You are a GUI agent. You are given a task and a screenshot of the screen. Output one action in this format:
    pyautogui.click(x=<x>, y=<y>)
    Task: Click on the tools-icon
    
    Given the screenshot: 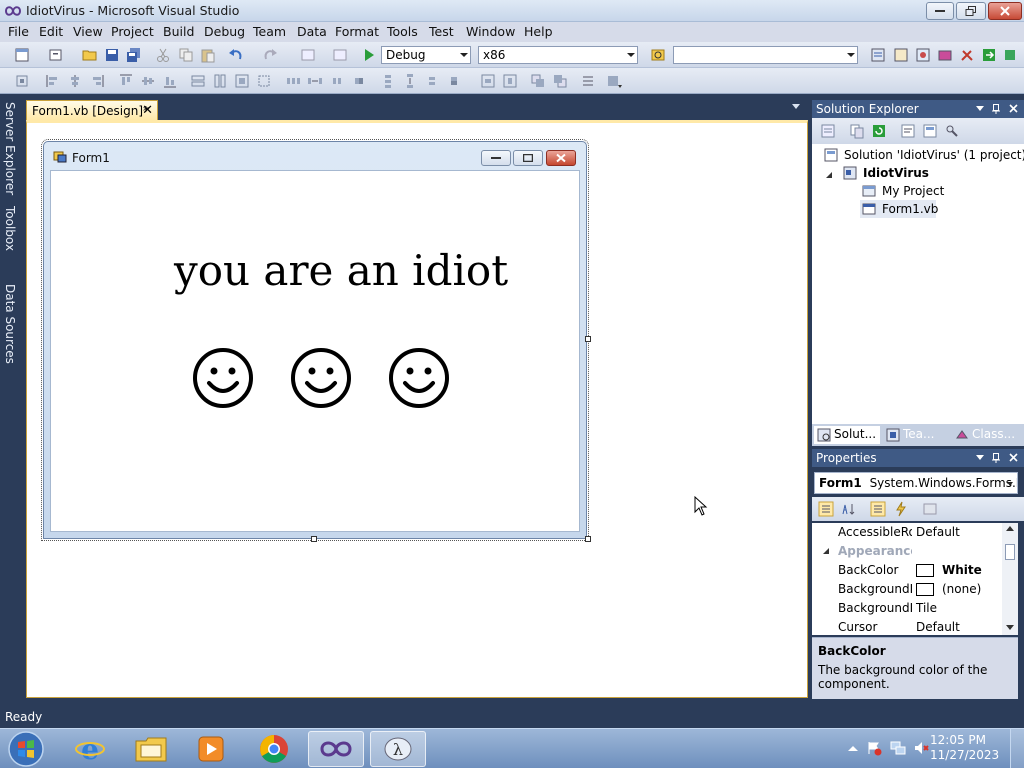 What is the action you would take?
    pyautogui.click(x=967, y=55)
    